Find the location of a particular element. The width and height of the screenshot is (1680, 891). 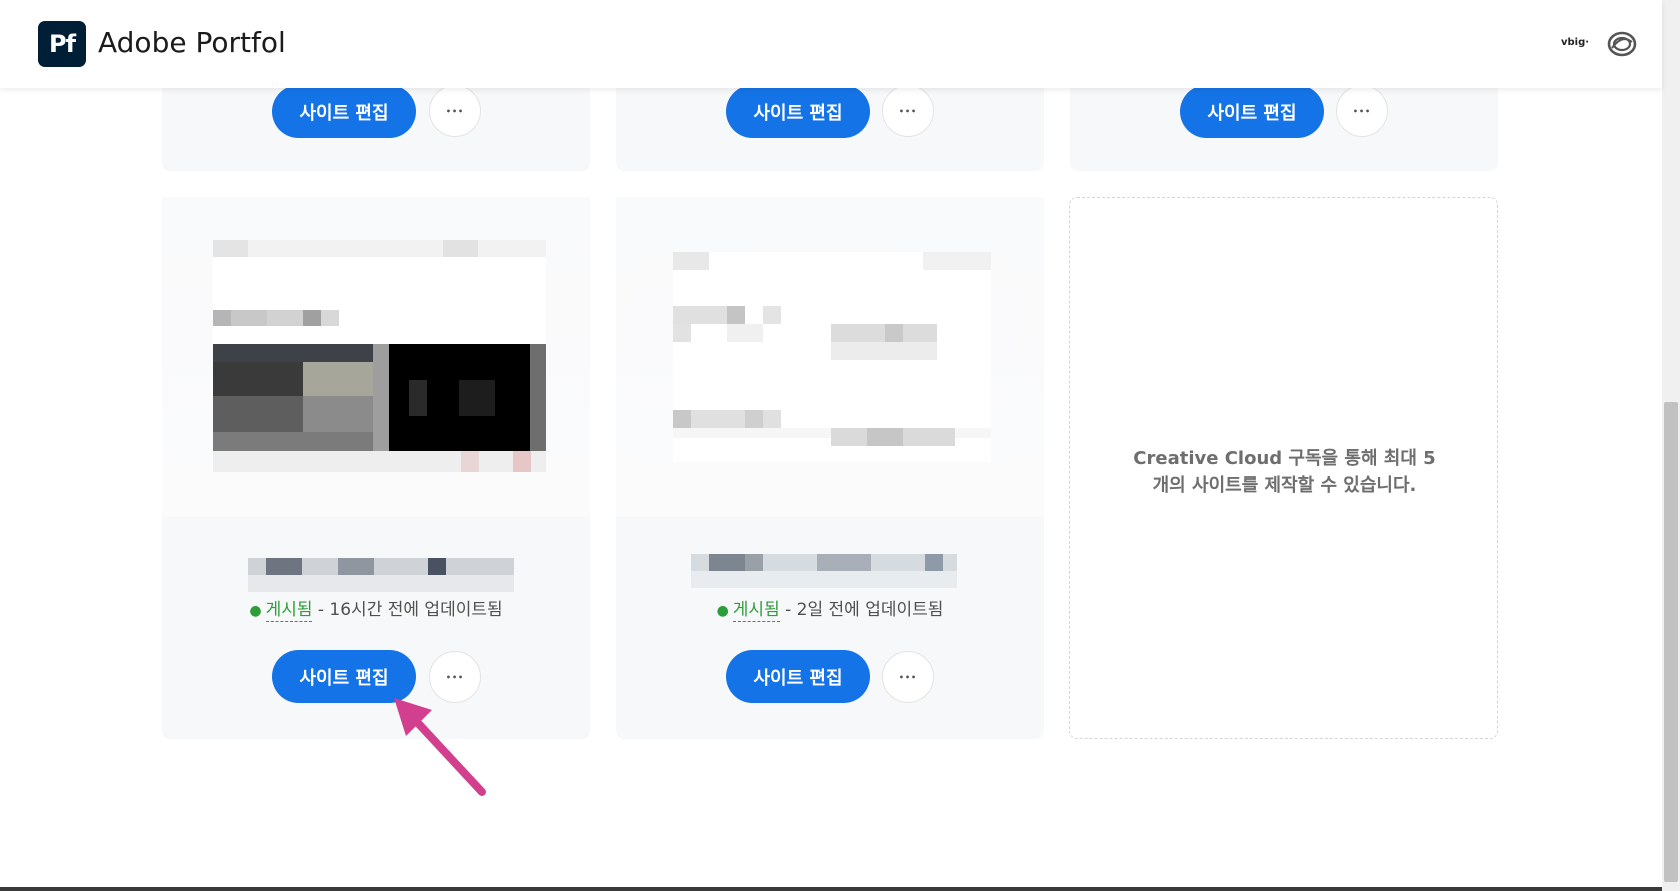

site-card-2: 사이트 편집 ••• is located at coordinates (830, 125).